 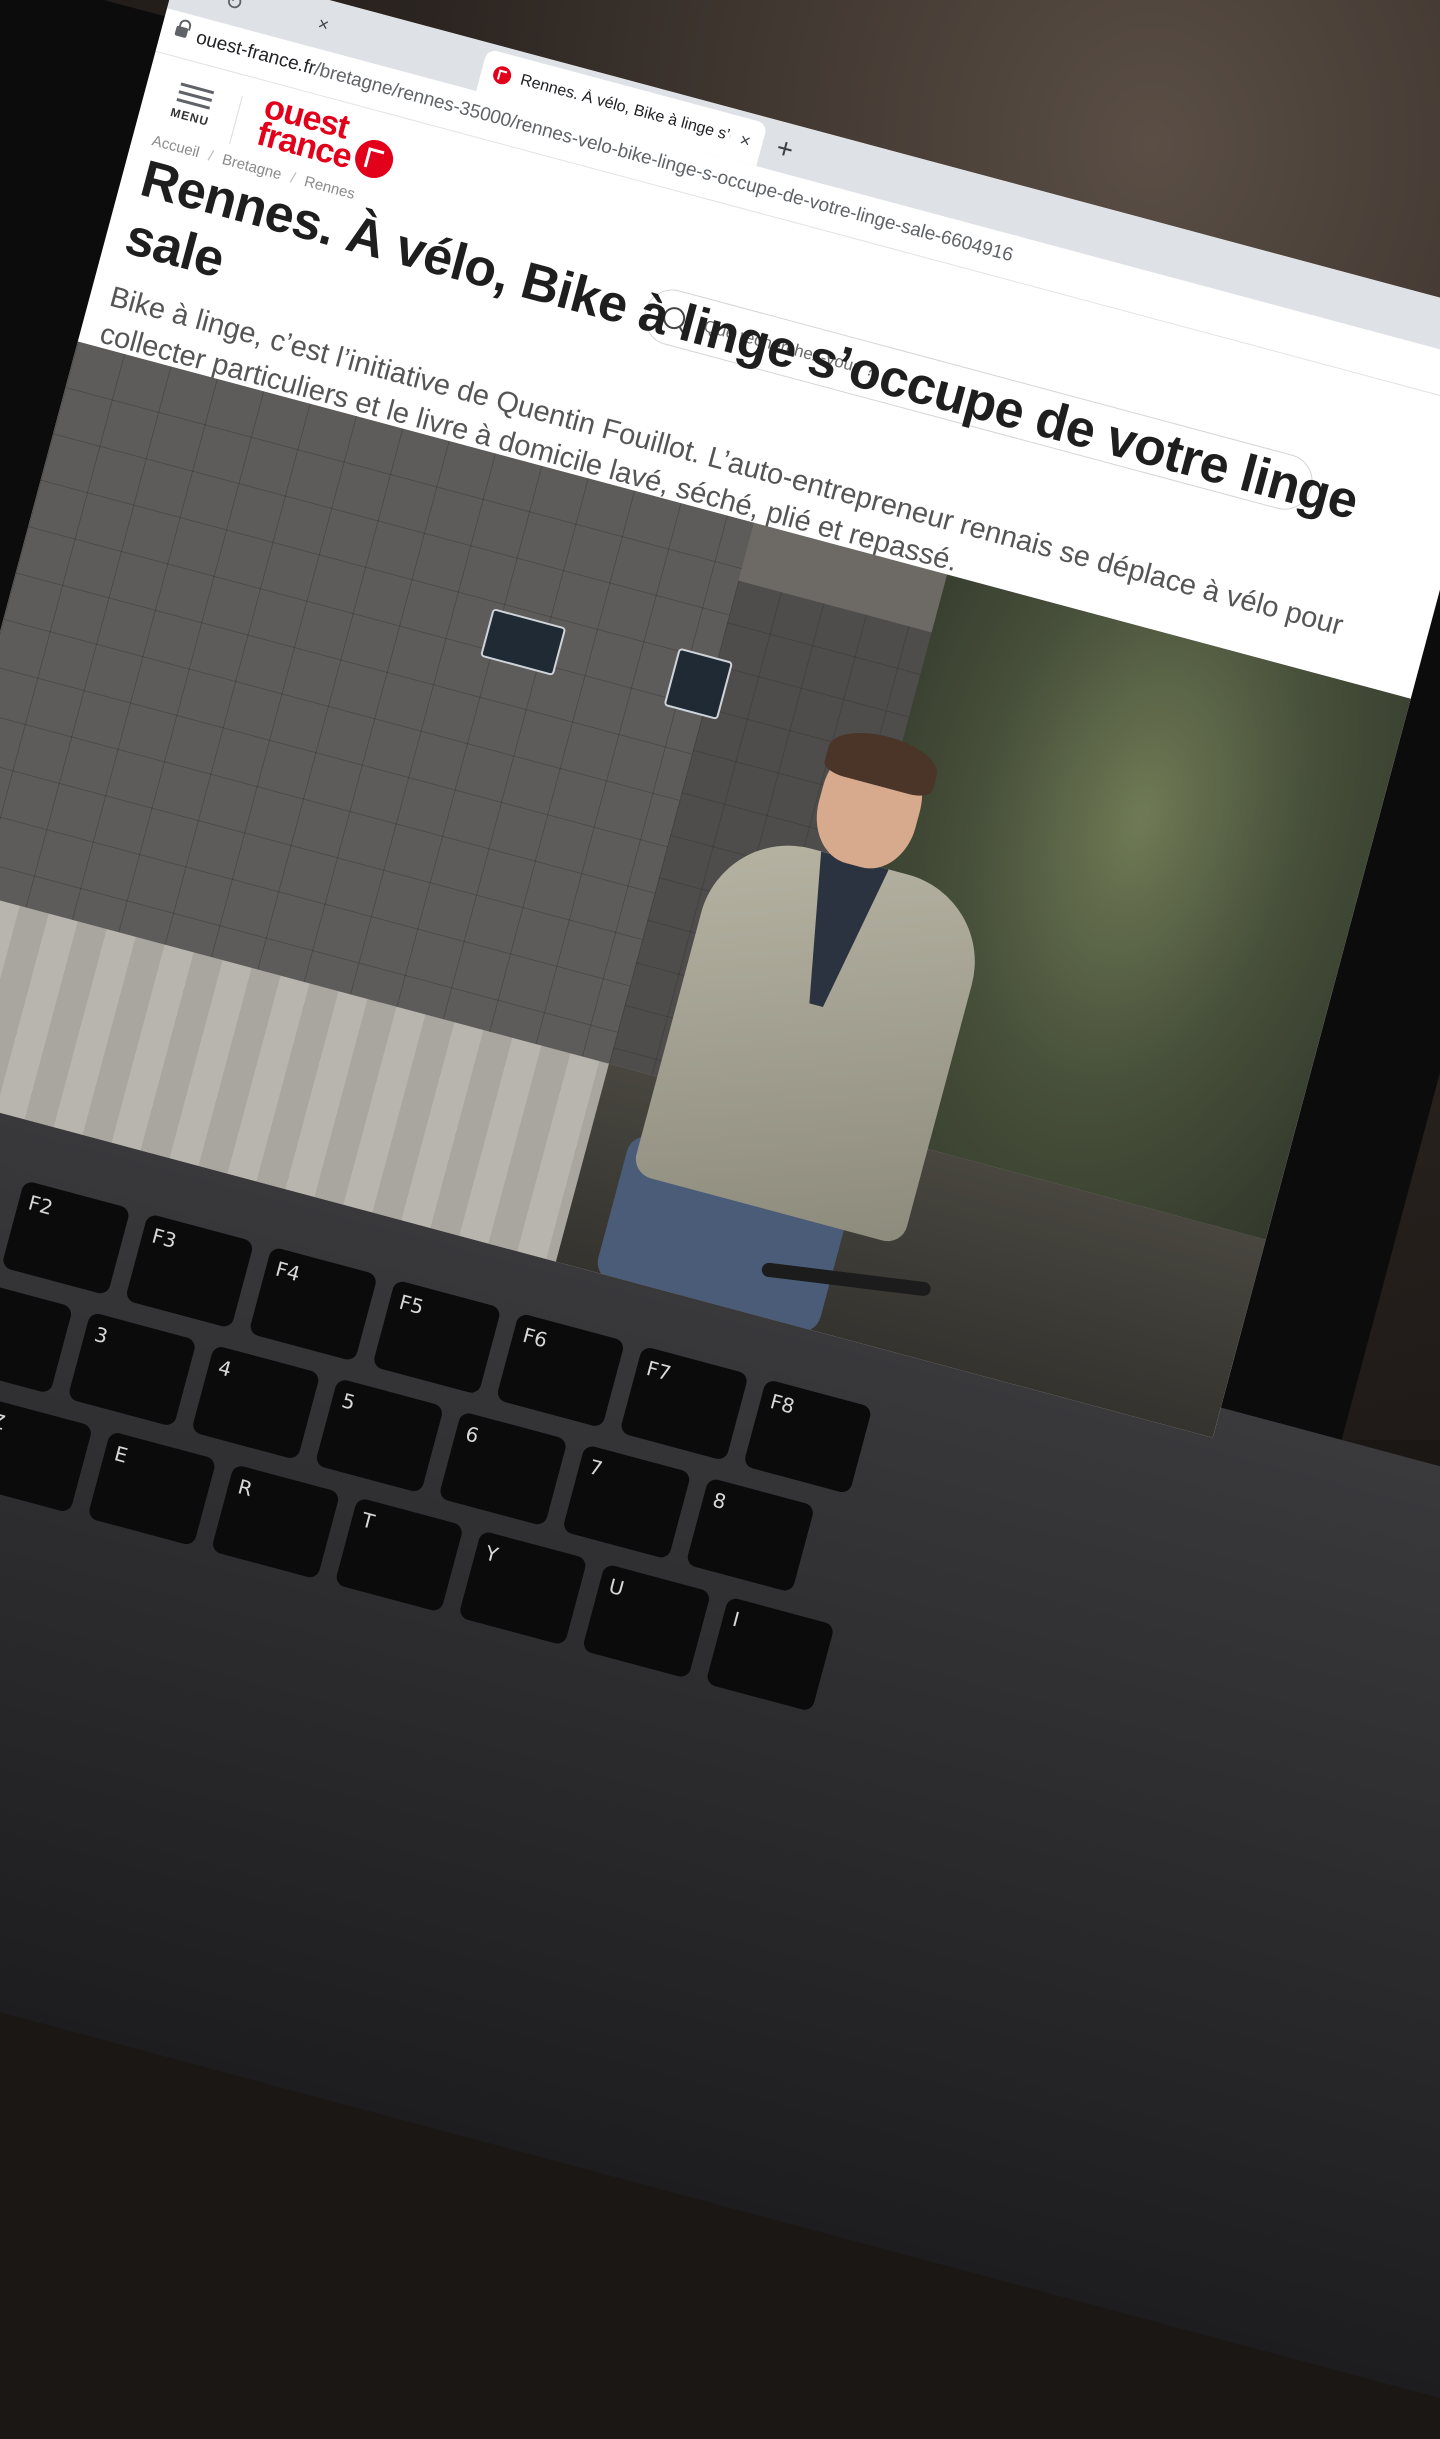 What do you see at coordinates (193, 3) in the screenshot?
I see `back-arrow-icon: ←` at bounding box center [193, 3].